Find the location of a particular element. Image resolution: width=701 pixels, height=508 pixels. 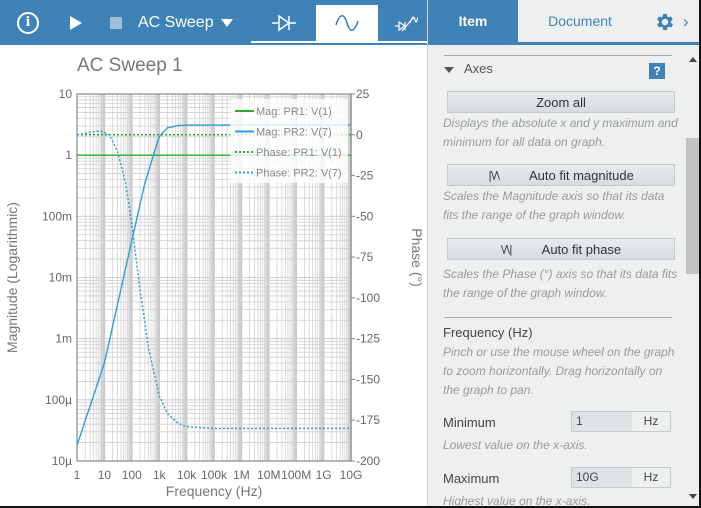

x-tick-label: 1M is located at coordinates (241, 475).